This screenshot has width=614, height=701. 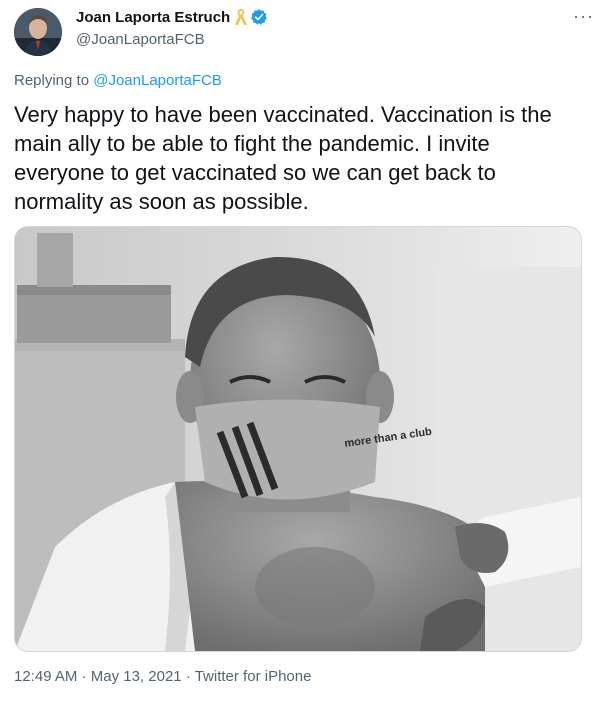 I want to click on avatar, so click(x=38, y=32).